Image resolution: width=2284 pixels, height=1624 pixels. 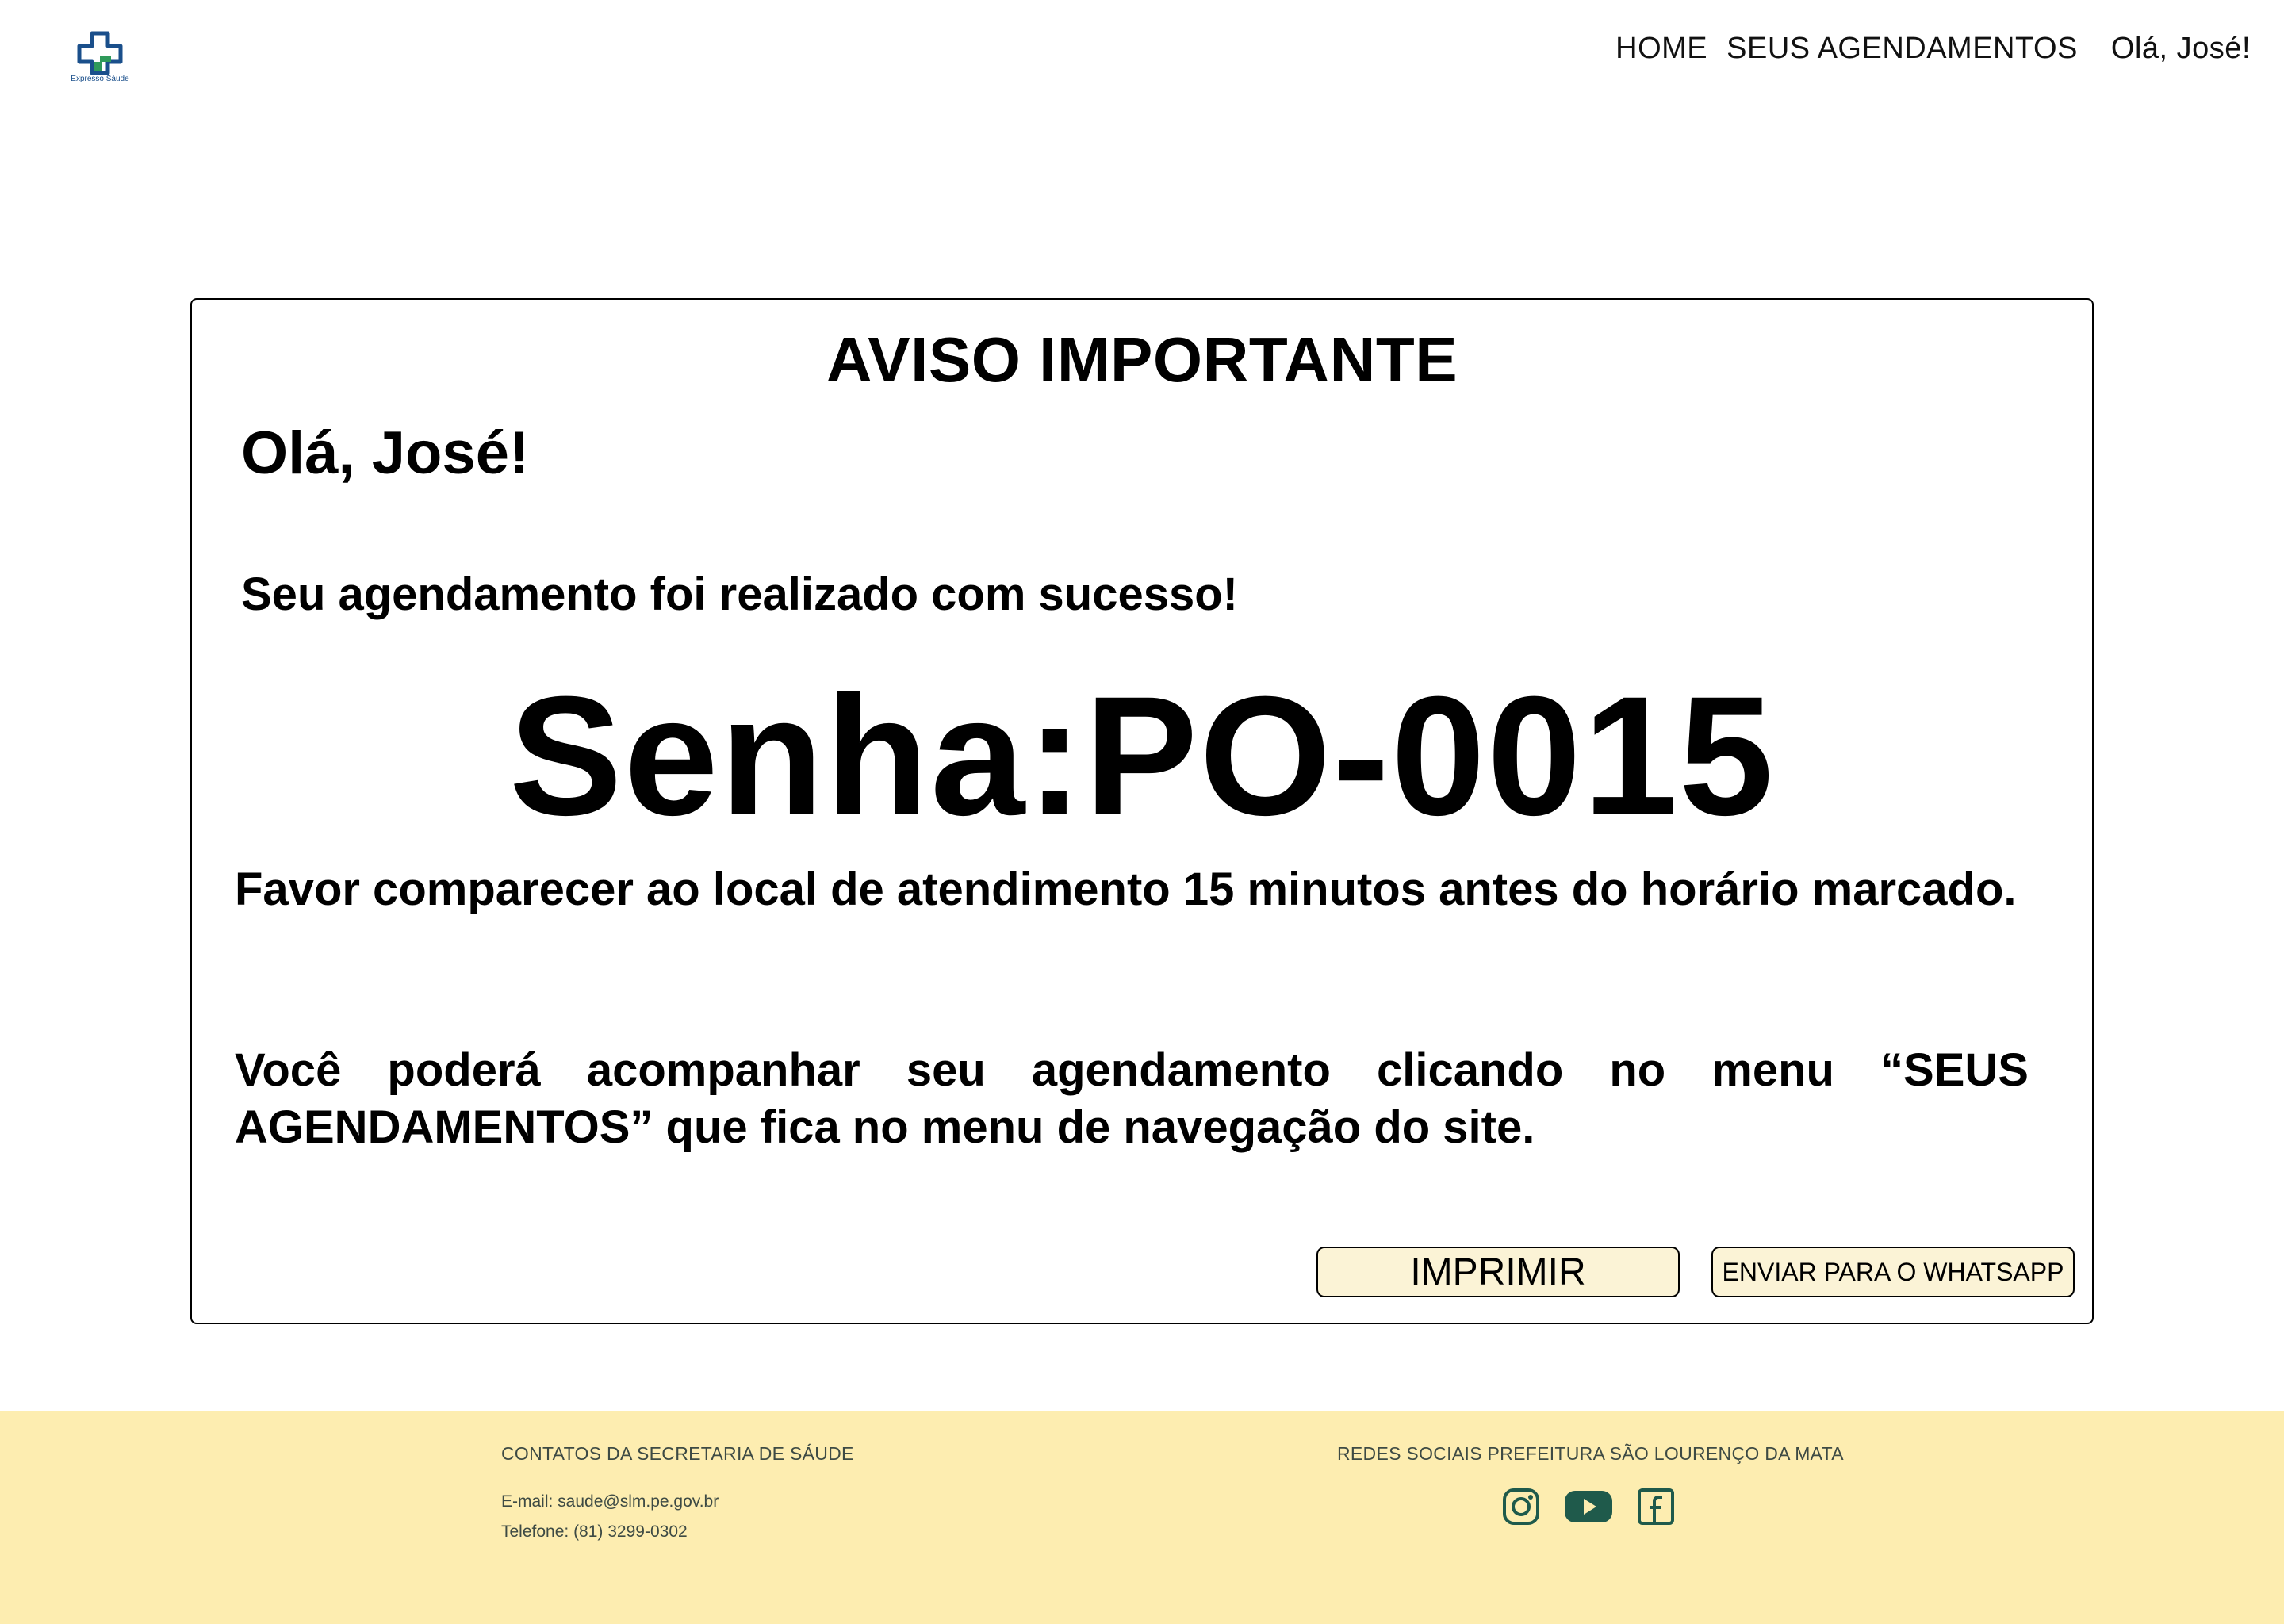 What do you see at coordinates (594, 1531) in the screenshot?
I see `contact-phone: Telefone: (81) 3299-0302` at bounding box center [594, 1531].